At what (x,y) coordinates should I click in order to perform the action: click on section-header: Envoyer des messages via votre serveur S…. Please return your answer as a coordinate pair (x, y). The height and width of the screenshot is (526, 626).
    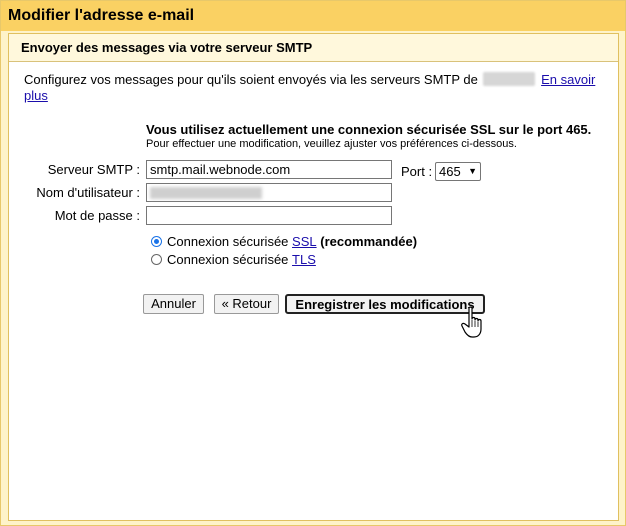
    Looking at the image, I should click on (313, 48).